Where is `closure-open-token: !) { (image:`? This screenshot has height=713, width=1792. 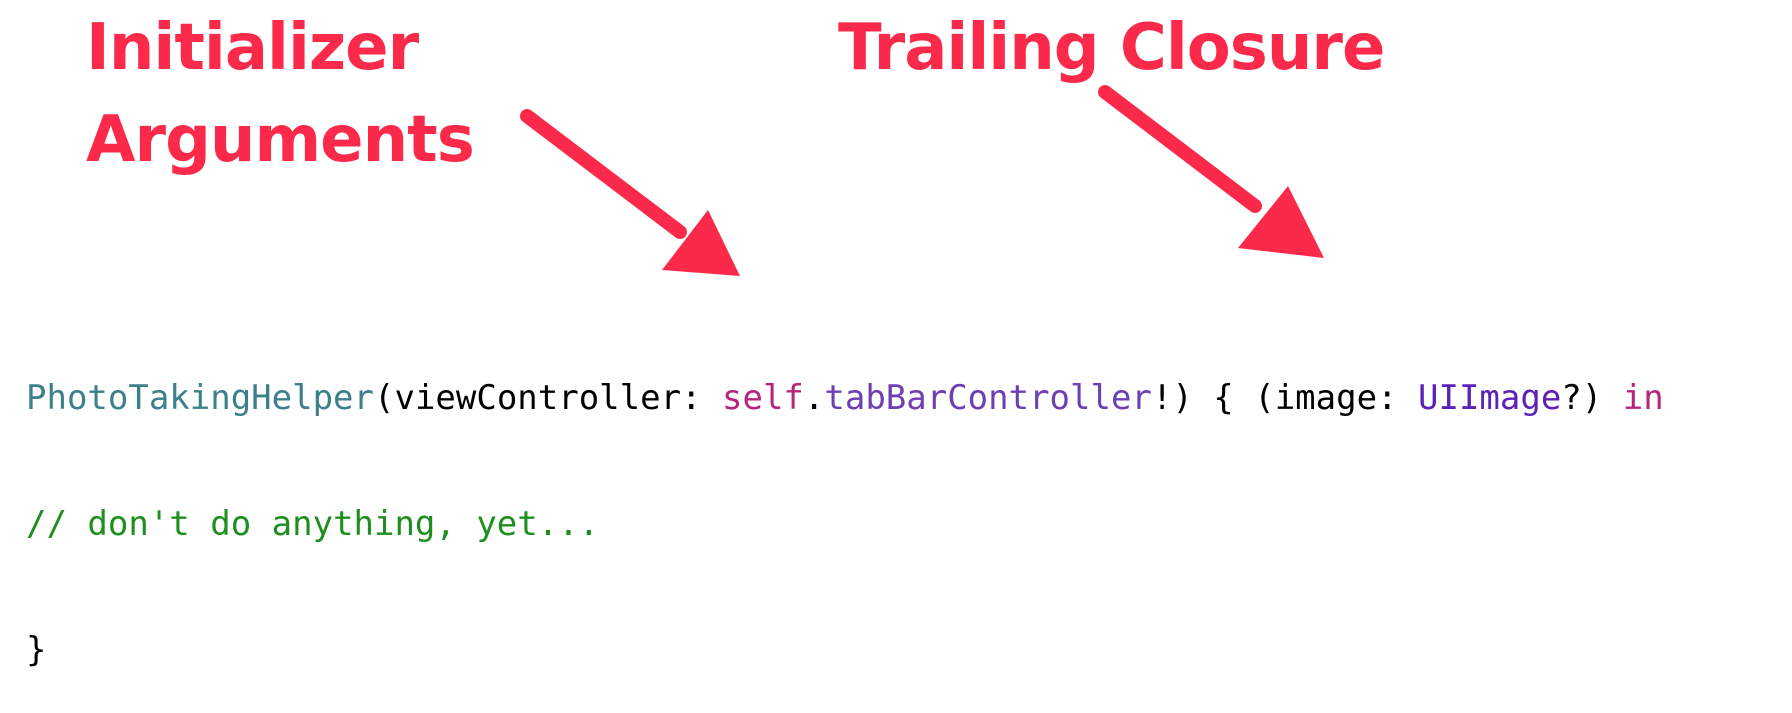 closure-open-token: !) { (image: is located at coordinates (1284, 398).